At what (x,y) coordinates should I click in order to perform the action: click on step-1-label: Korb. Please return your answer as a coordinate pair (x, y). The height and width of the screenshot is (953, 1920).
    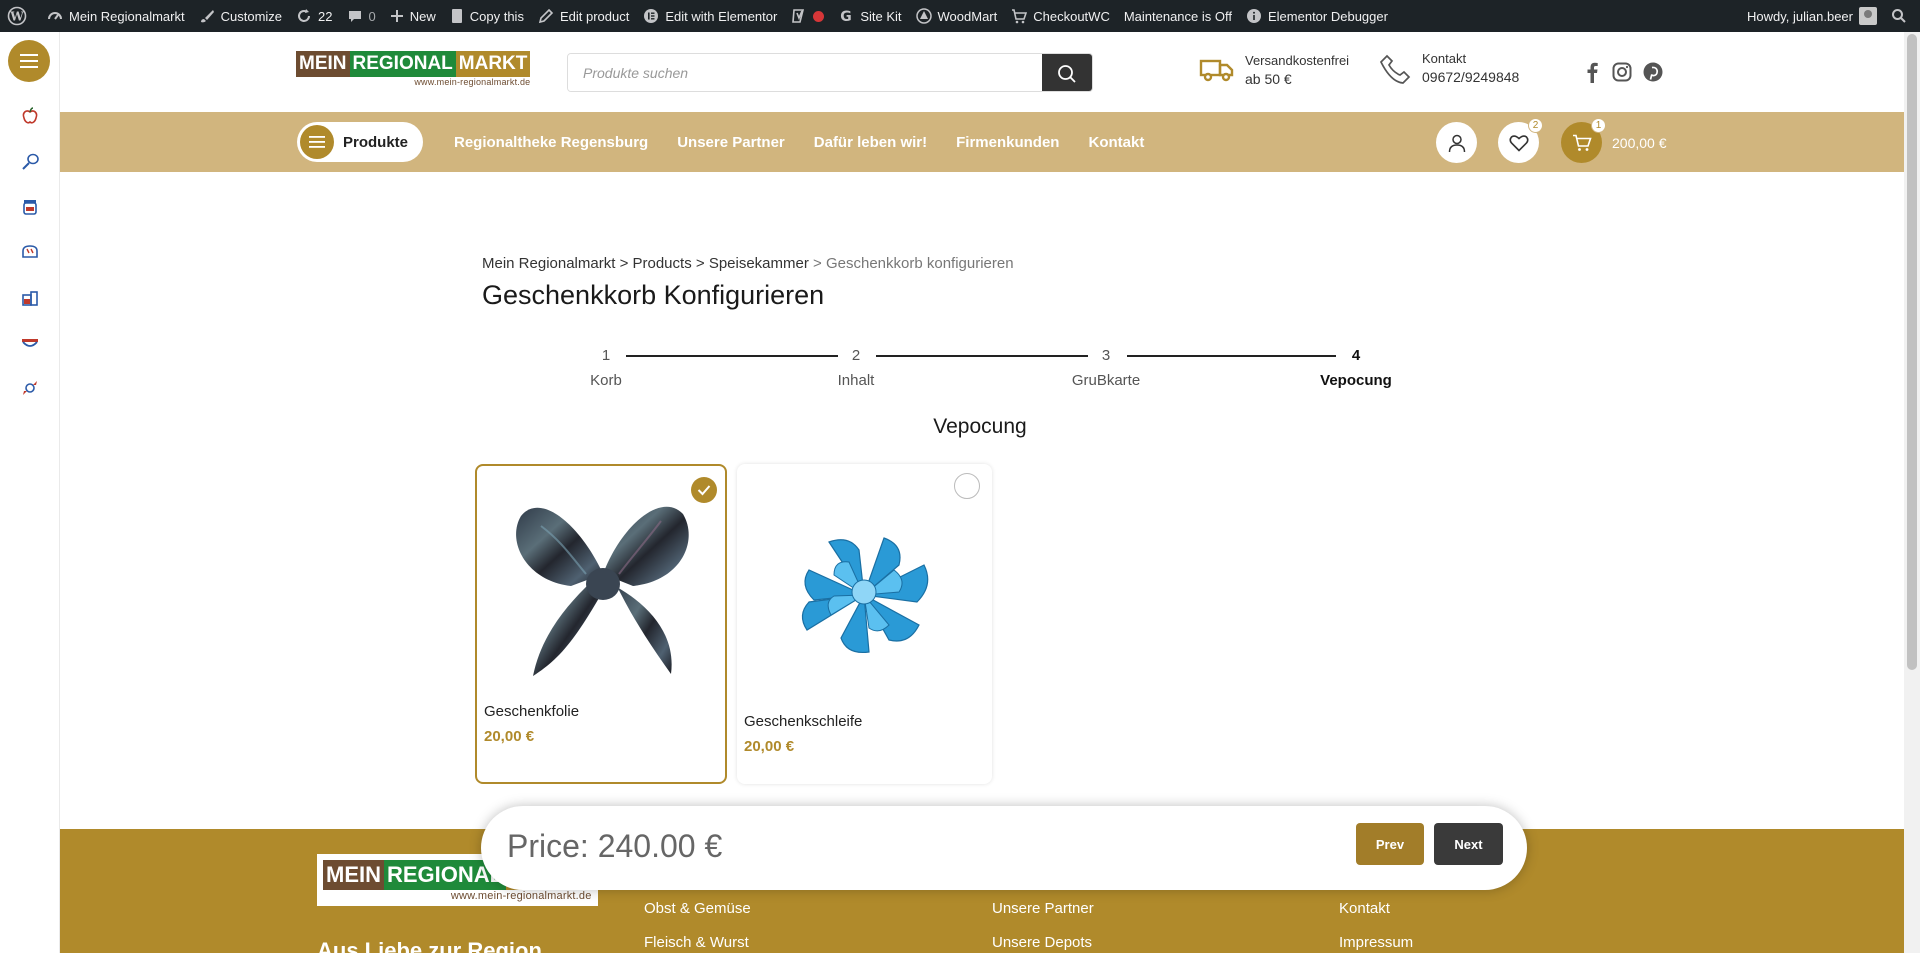
    Looking at the image, I should click on (606, 380).